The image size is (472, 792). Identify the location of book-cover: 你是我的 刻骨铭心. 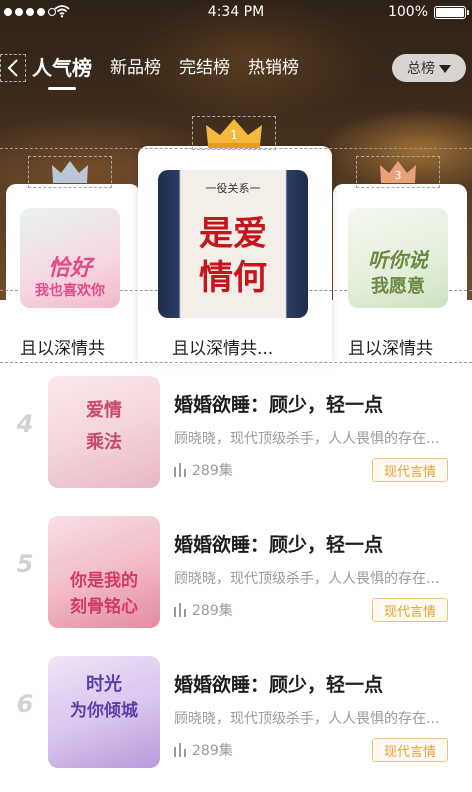
(104, 572).